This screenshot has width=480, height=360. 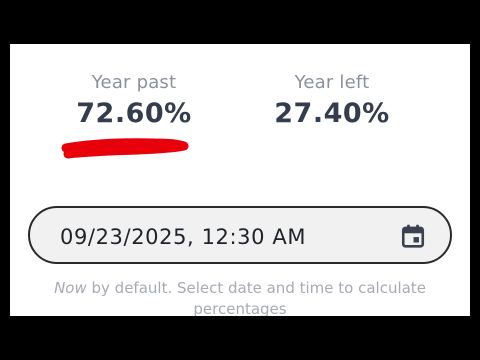 What do you see at coordinates (183, 237) in the screenshot?
I see `datetime-value: 09/23/2025, 12:30 AM` at bounding box center [183, 237].